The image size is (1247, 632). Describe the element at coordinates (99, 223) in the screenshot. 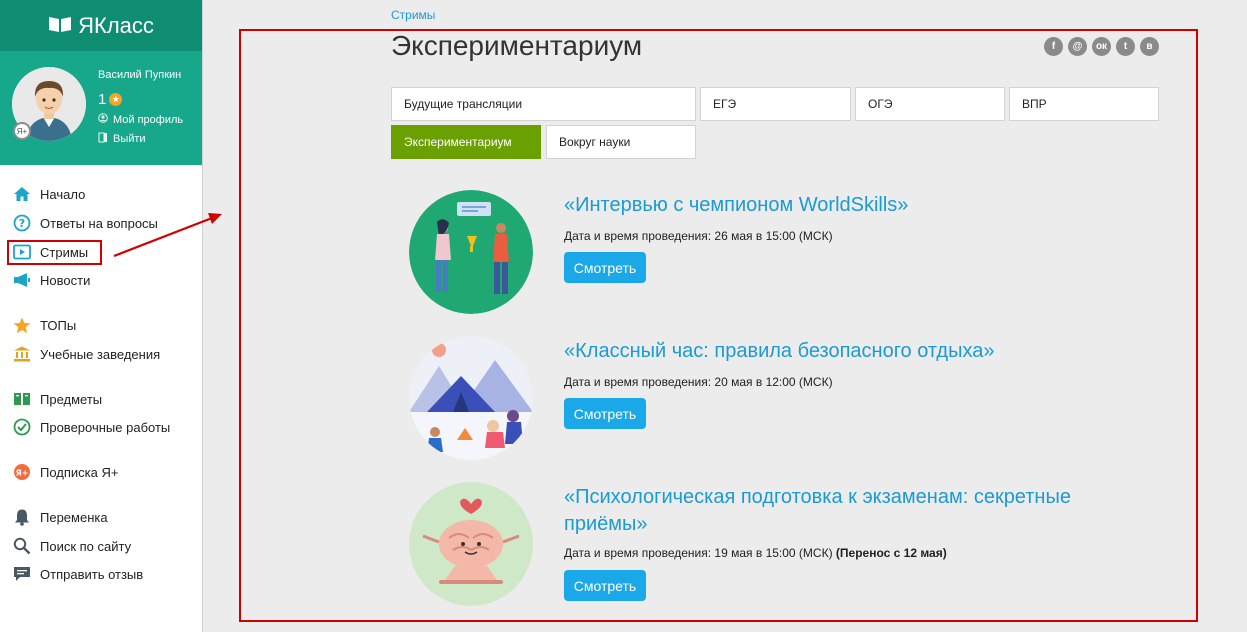

I see `nav-label: Ответы на вопросы` at that location.